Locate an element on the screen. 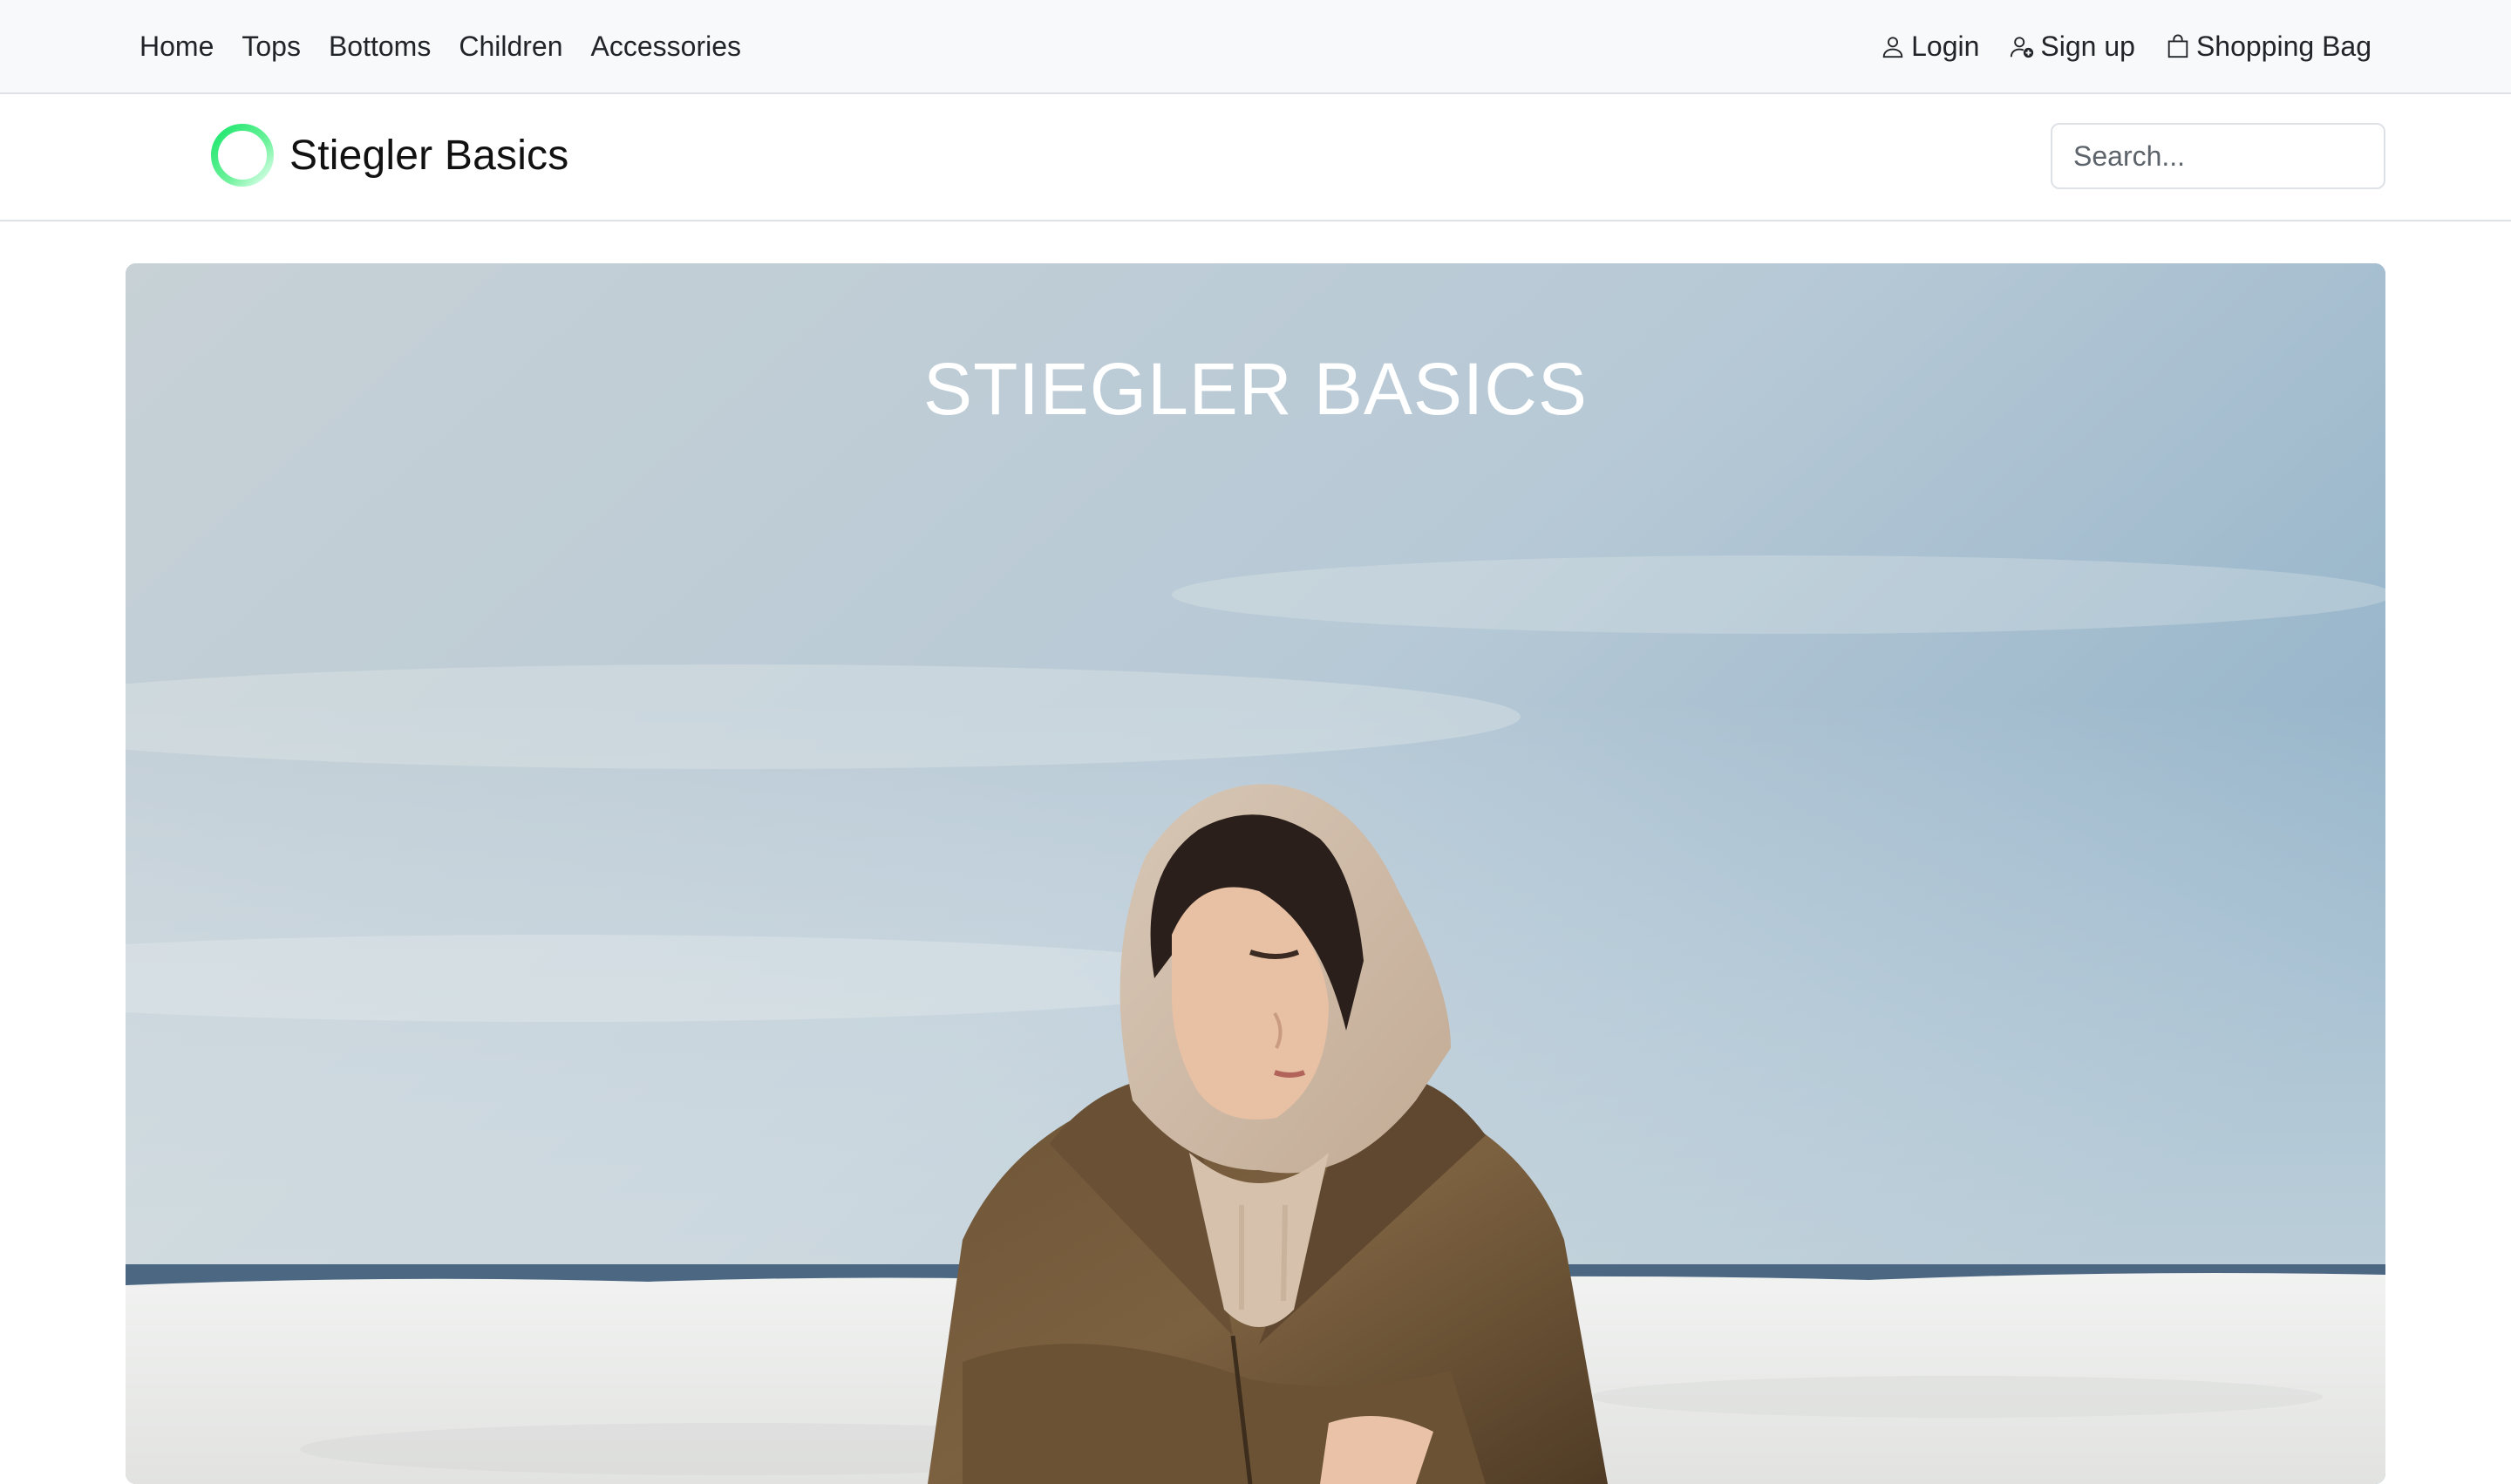 This screenshot has width=2511, height=1484. nav-link-accessories: Accessories is located at coordinates (666, 47).